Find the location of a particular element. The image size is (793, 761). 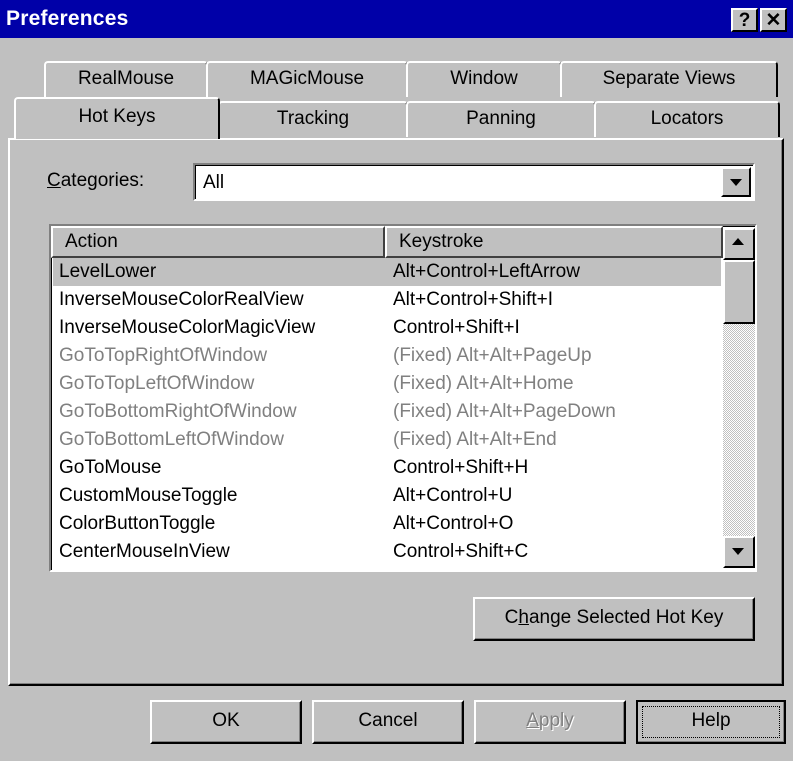

keystroke-cell: Control+Shift+H is located at coordinates (461, 467).